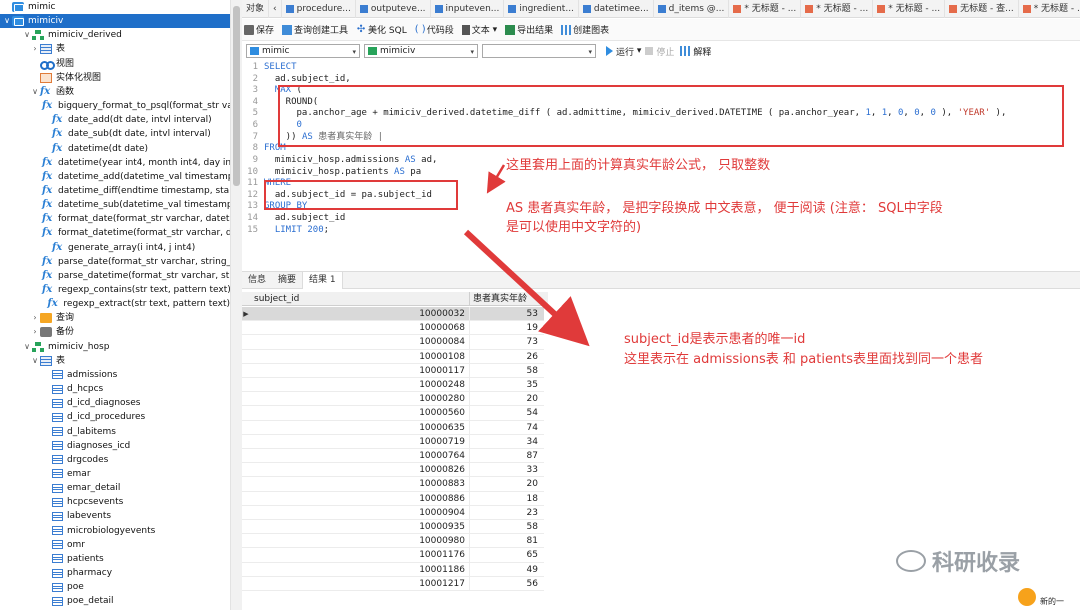  What do you see at coordinates (46, 49) in the screenshot?
I see `table-icon` at bounding box center [46, 49].